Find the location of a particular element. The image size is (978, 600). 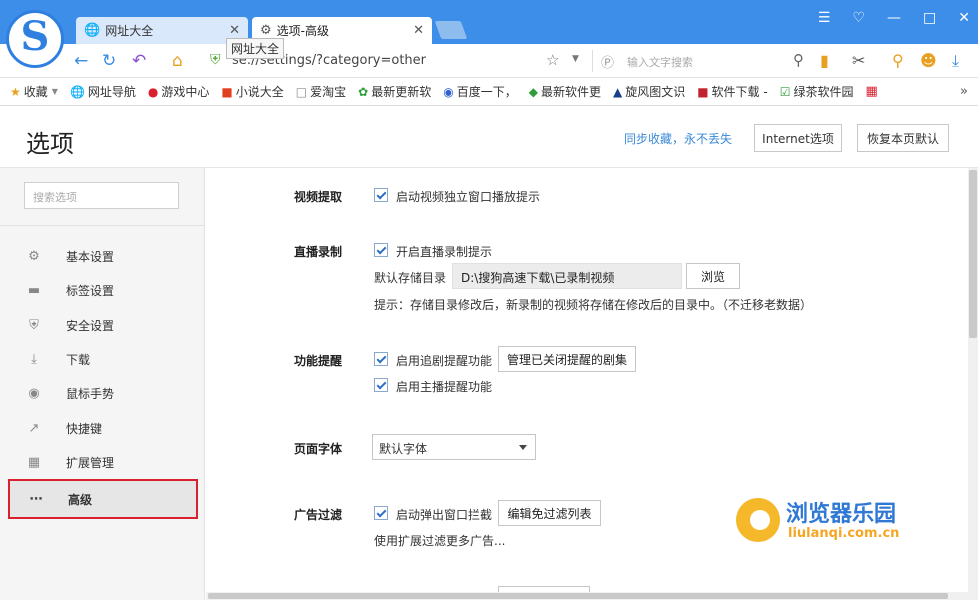

star-icon: ☆ is located at coordinates (552, 60).